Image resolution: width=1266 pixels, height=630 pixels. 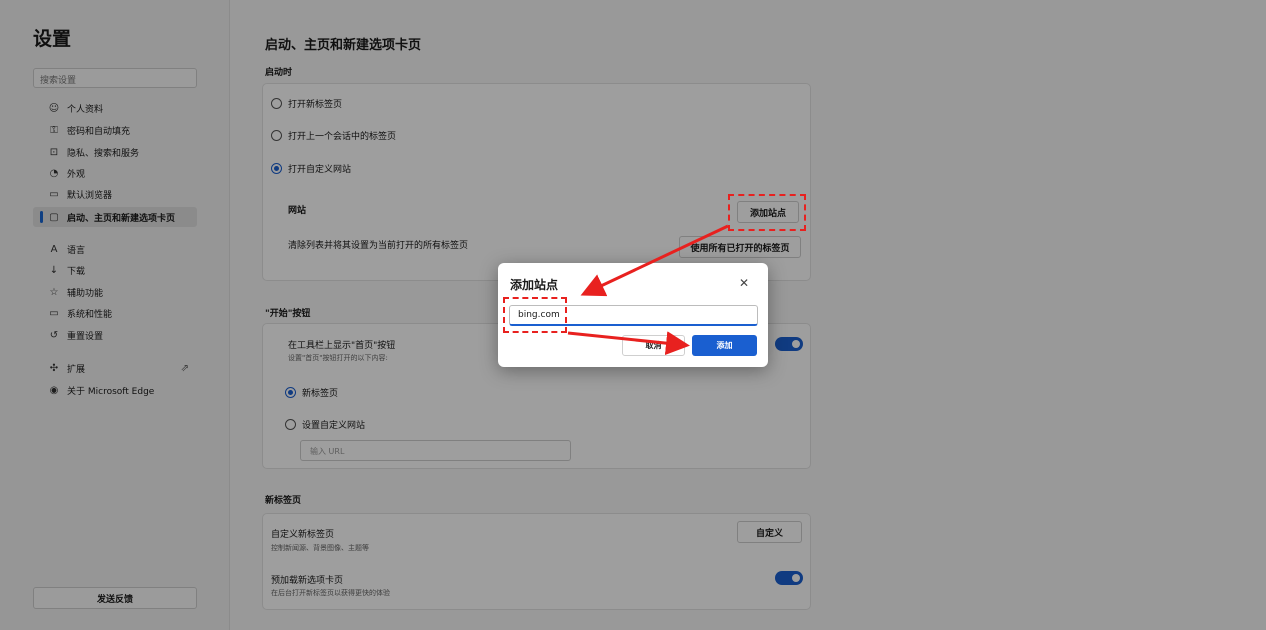 What do you see at coordinates (654, 260) in the screenshot?
I see `arrow-to-input` at bounding box center [654, 260].